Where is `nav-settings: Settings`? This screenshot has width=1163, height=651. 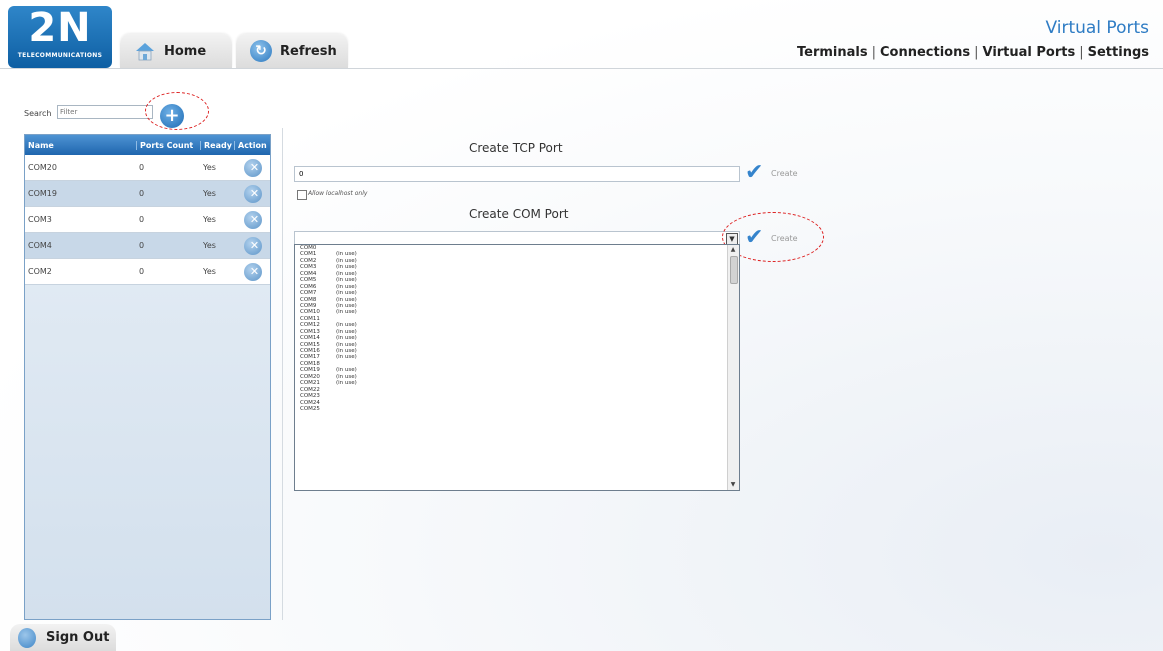 nav-settings: Settings is located at coordinates (1118, 52).